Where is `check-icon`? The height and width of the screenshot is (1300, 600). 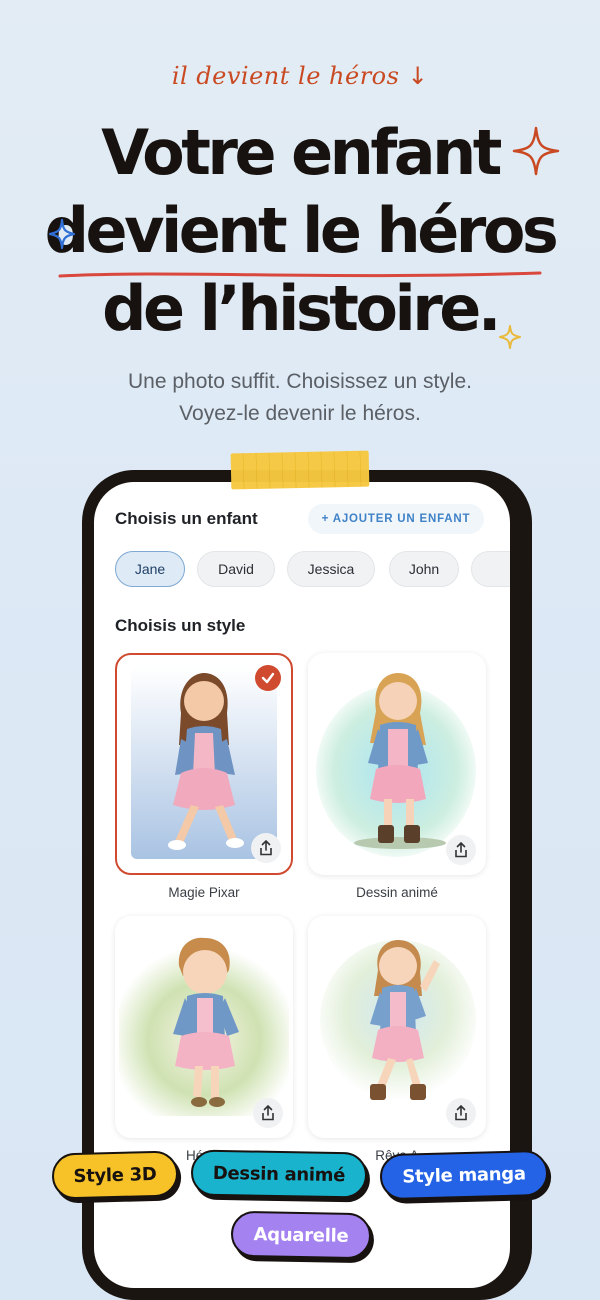
check-icon is located at coordinates (268, 678).